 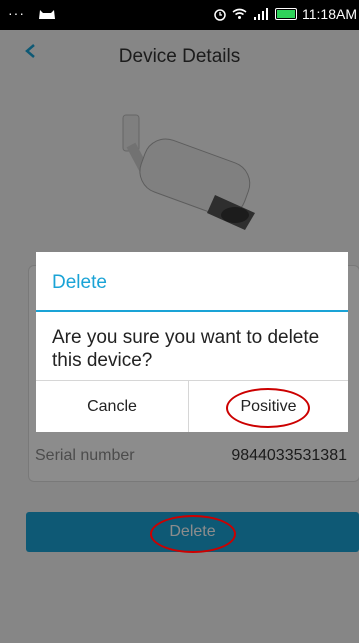 What do you see at coordinates (179, 15) in the screenshot?
I see `status-bar: ··· 11:18AM` at bounding box center [179, 15].